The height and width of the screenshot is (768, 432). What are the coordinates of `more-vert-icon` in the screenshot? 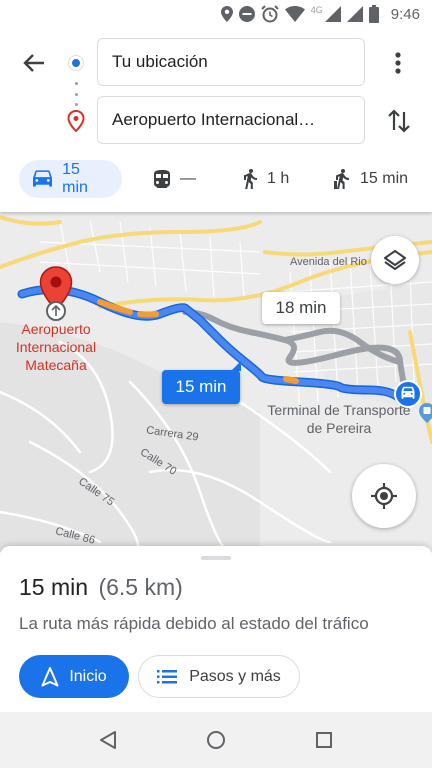 It's located at (398, 63).